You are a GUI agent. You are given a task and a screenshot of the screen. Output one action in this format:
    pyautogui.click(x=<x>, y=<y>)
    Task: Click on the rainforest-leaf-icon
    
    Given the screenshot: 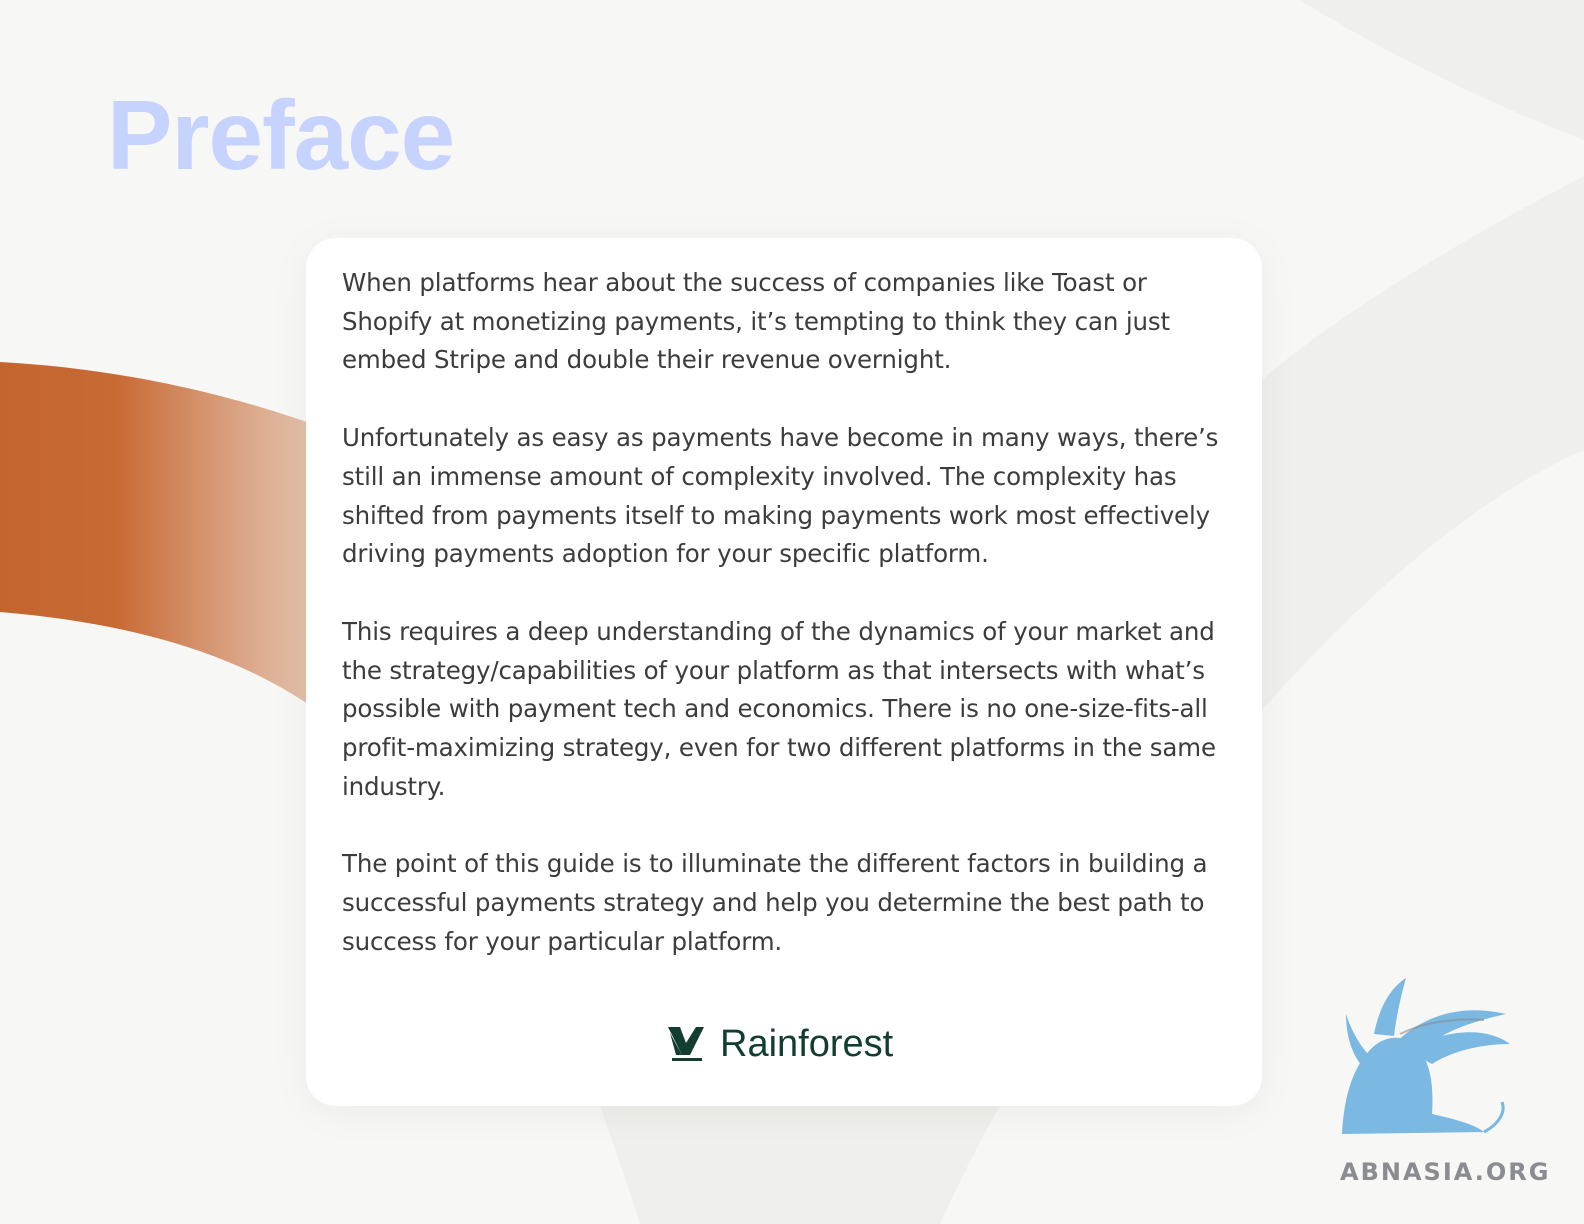 What is the action you would take?
    pyautogui.click(x=686, y=1044)
    